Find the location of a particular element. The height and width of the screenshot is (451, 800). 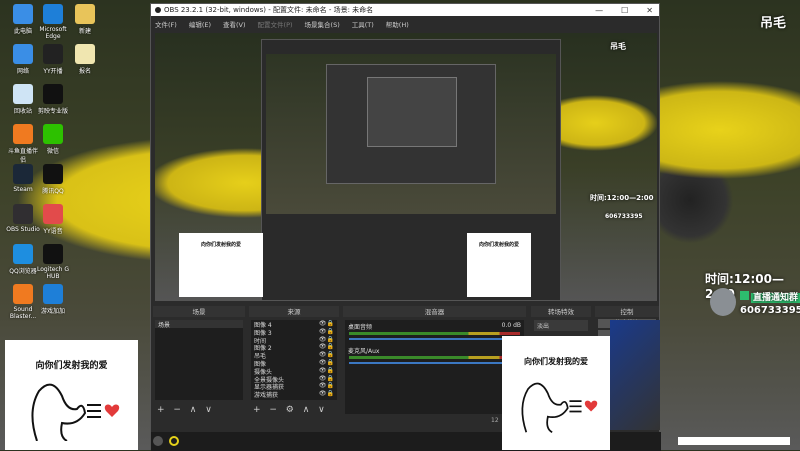

desktop-icon: QQ浏览器 is located at coordinates (23, 259).